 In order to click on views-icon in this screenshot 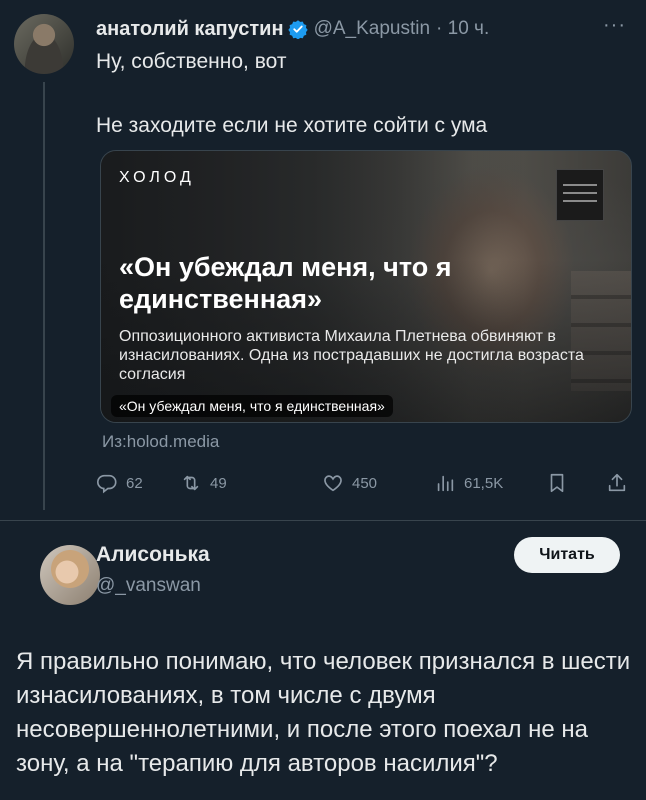, I will do `click(445, 483)`.